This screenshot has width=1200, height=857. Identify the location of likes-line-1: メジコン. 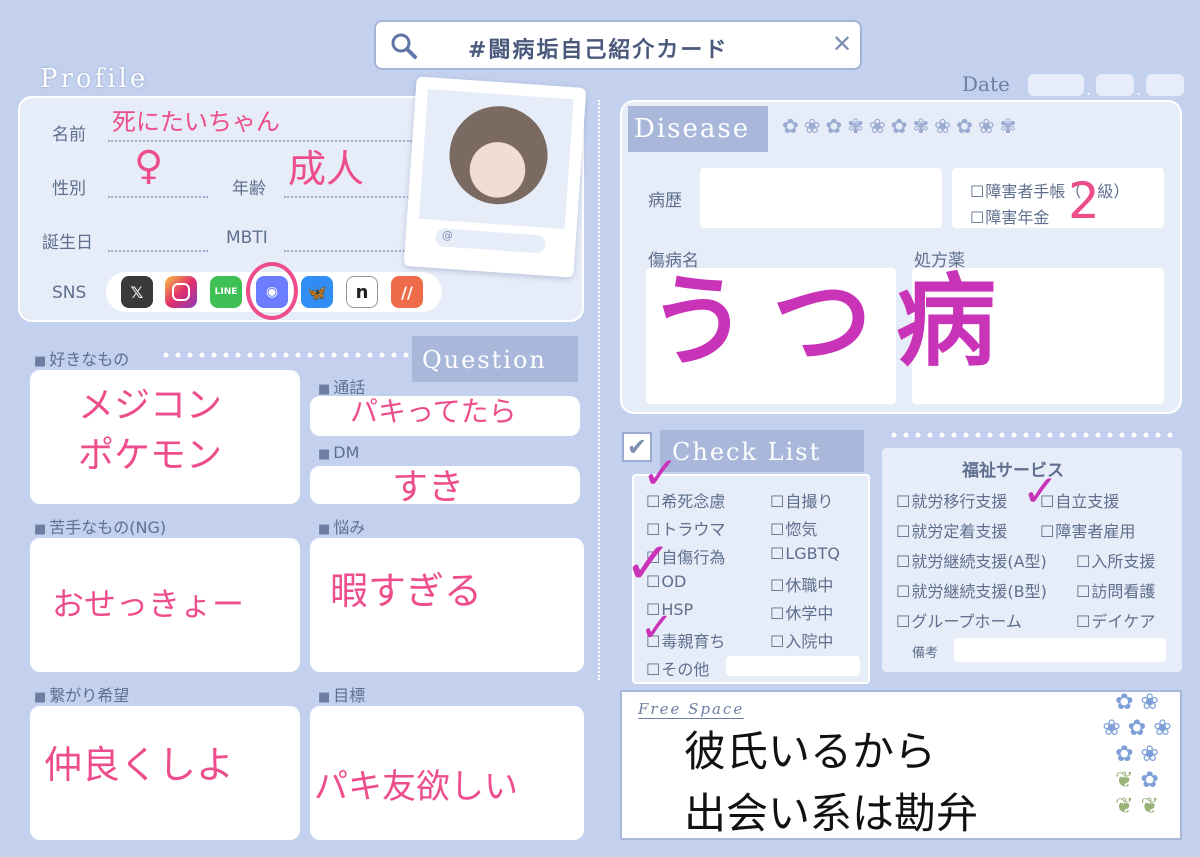
(150, 405).